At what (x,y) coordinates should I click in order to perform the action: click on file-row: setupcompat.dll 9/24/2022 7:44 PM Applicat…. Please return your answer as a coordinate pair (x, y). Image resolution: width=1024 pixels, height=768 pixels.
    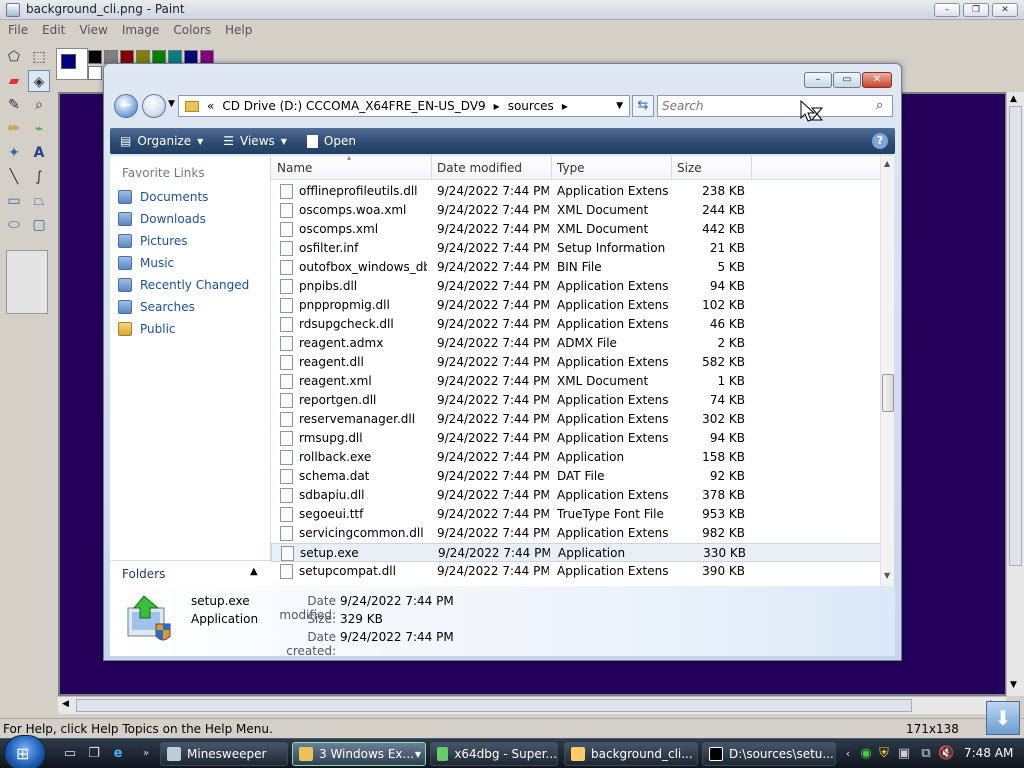
    Looking at the image, I should click on (576, 571).